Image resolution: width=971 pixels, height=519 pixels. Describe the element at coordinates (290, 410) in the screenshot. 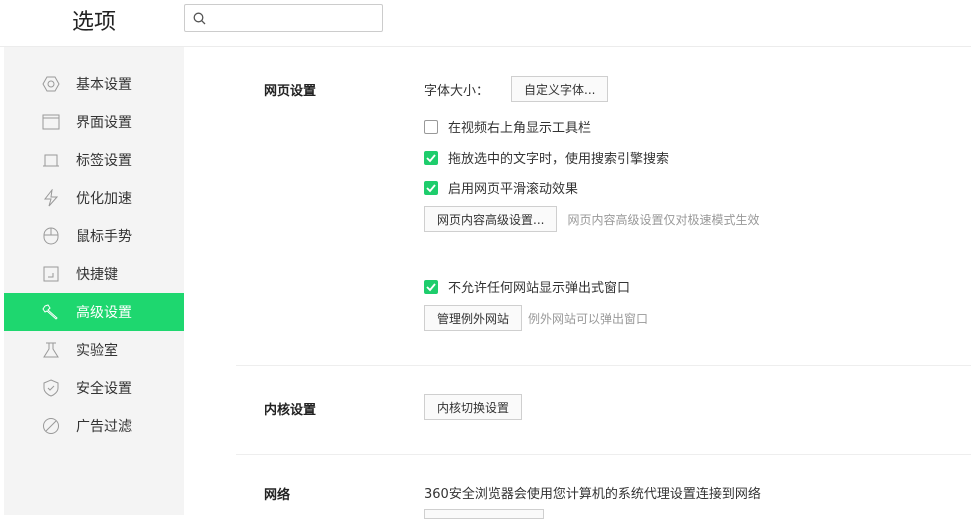

I see `section-title-kernel: 内核设置` at that location.